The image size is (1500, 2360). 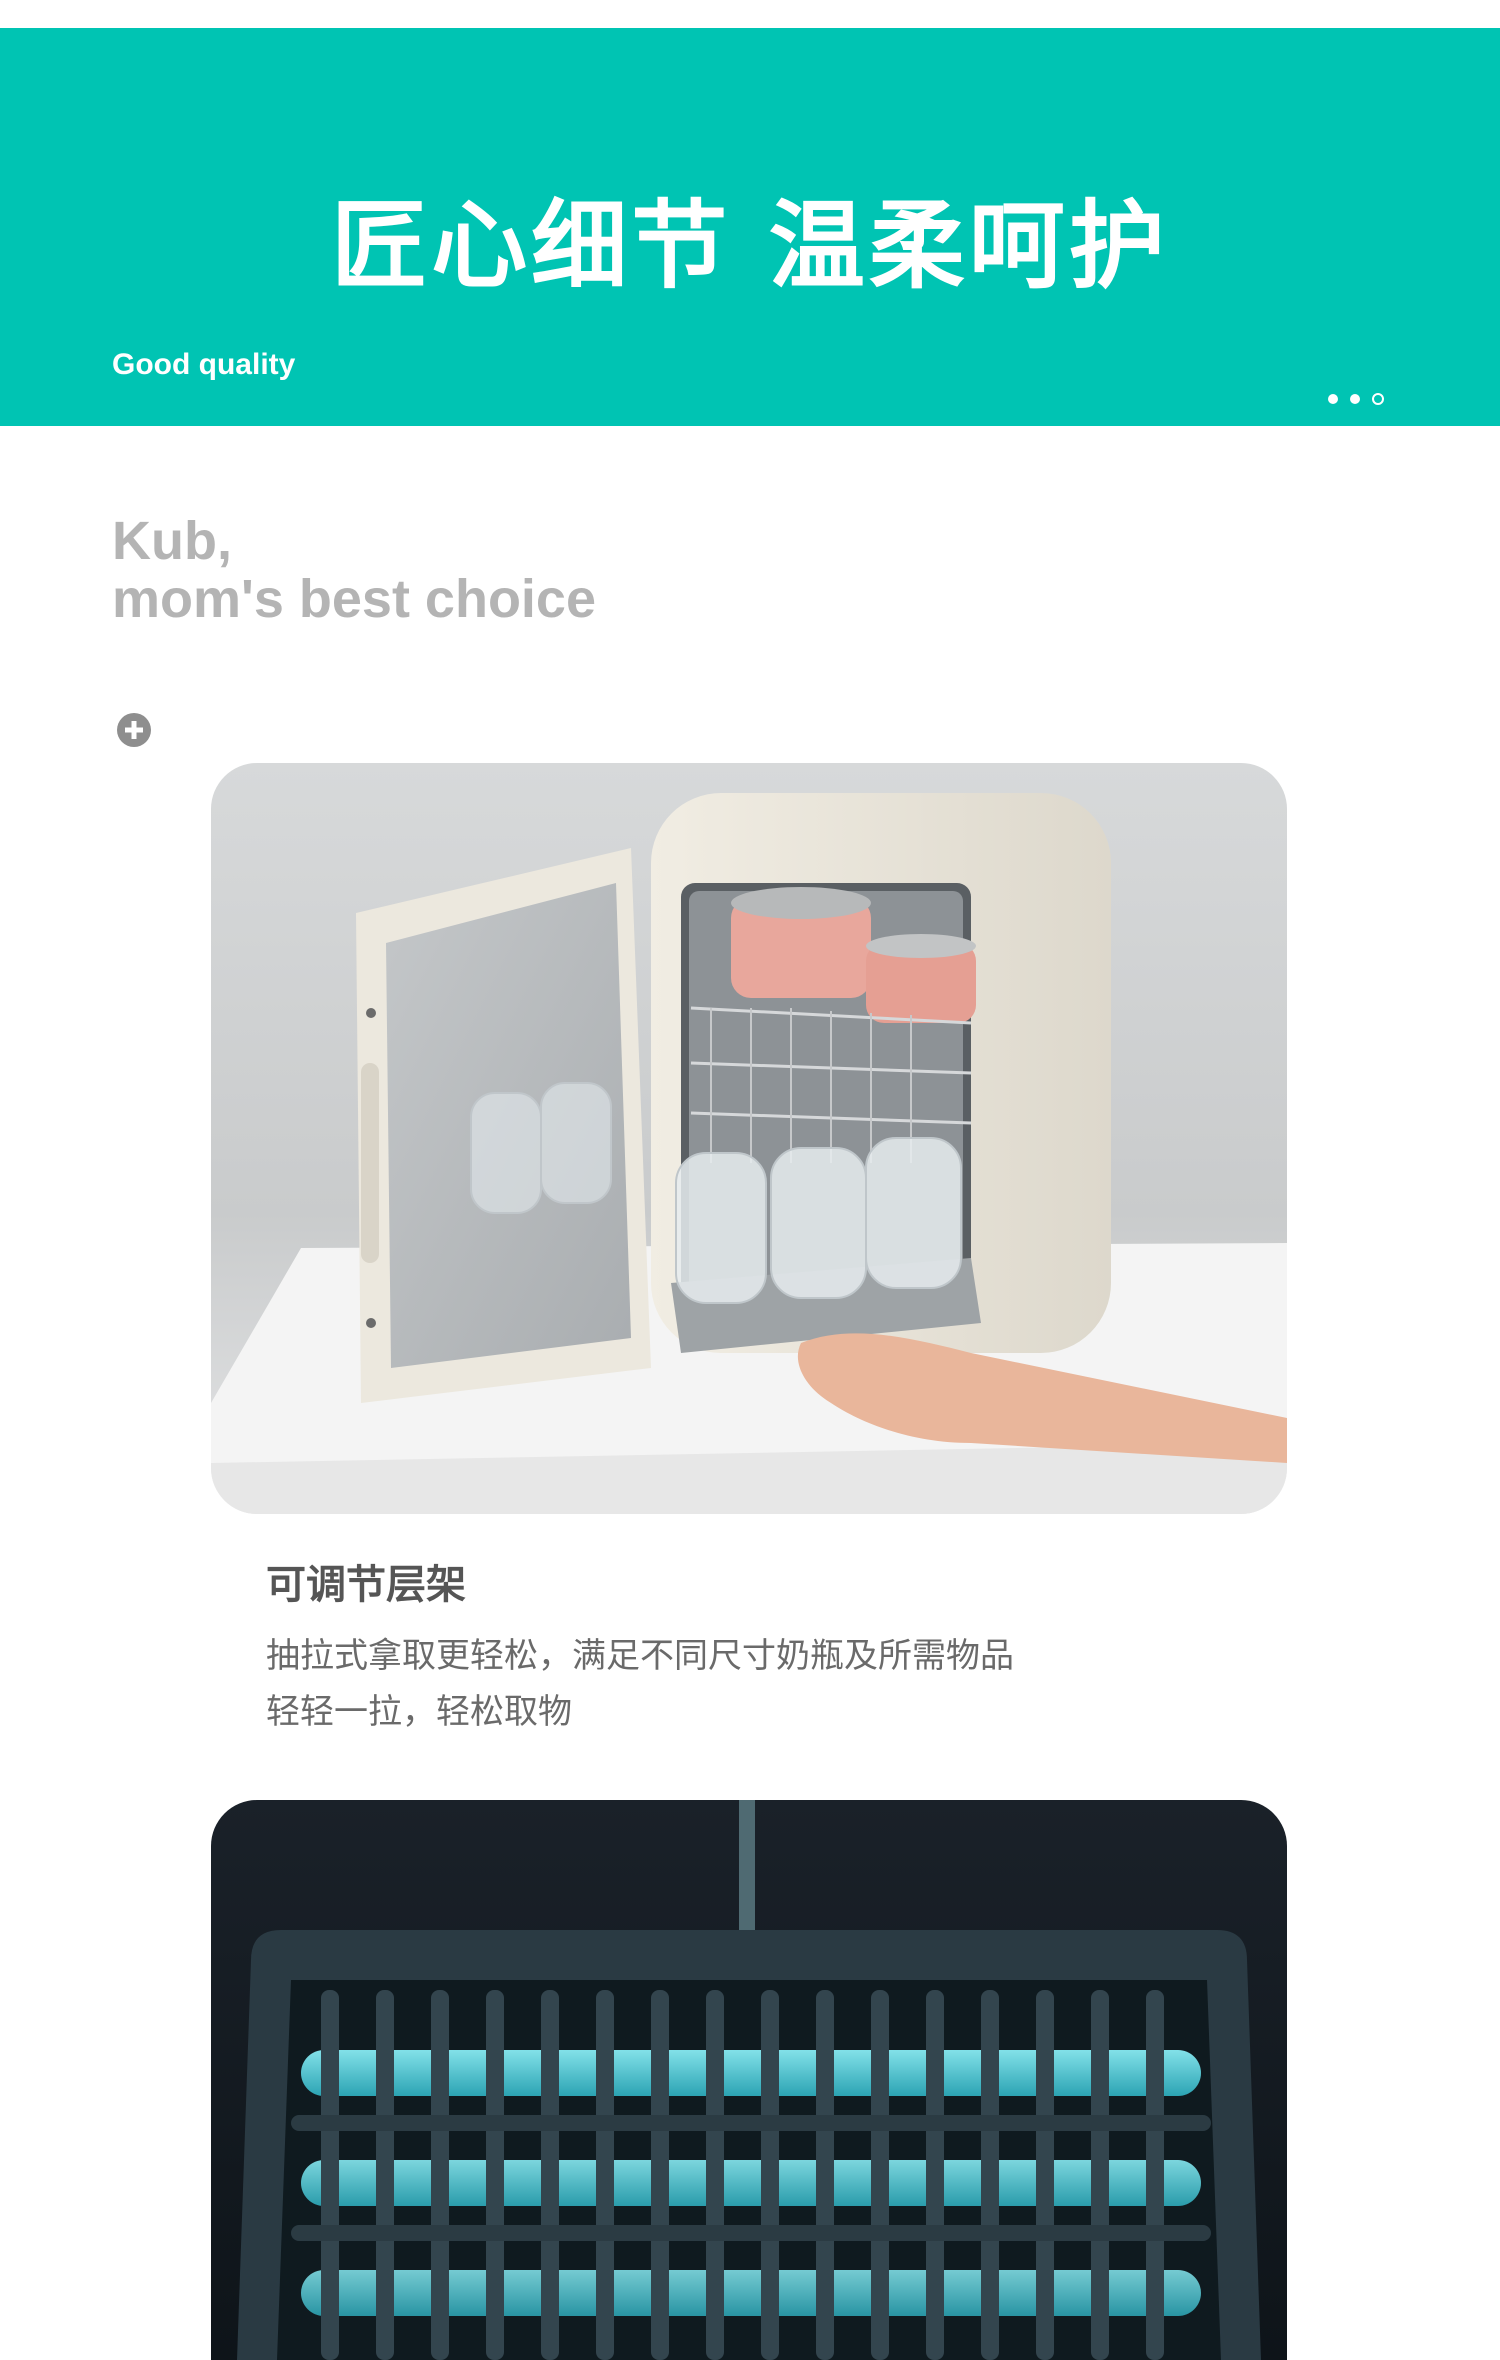 What do you see at coordinates (134, 730) in the screenshot?
I see `plus-circle-icon` at bounding box center [134, 730].